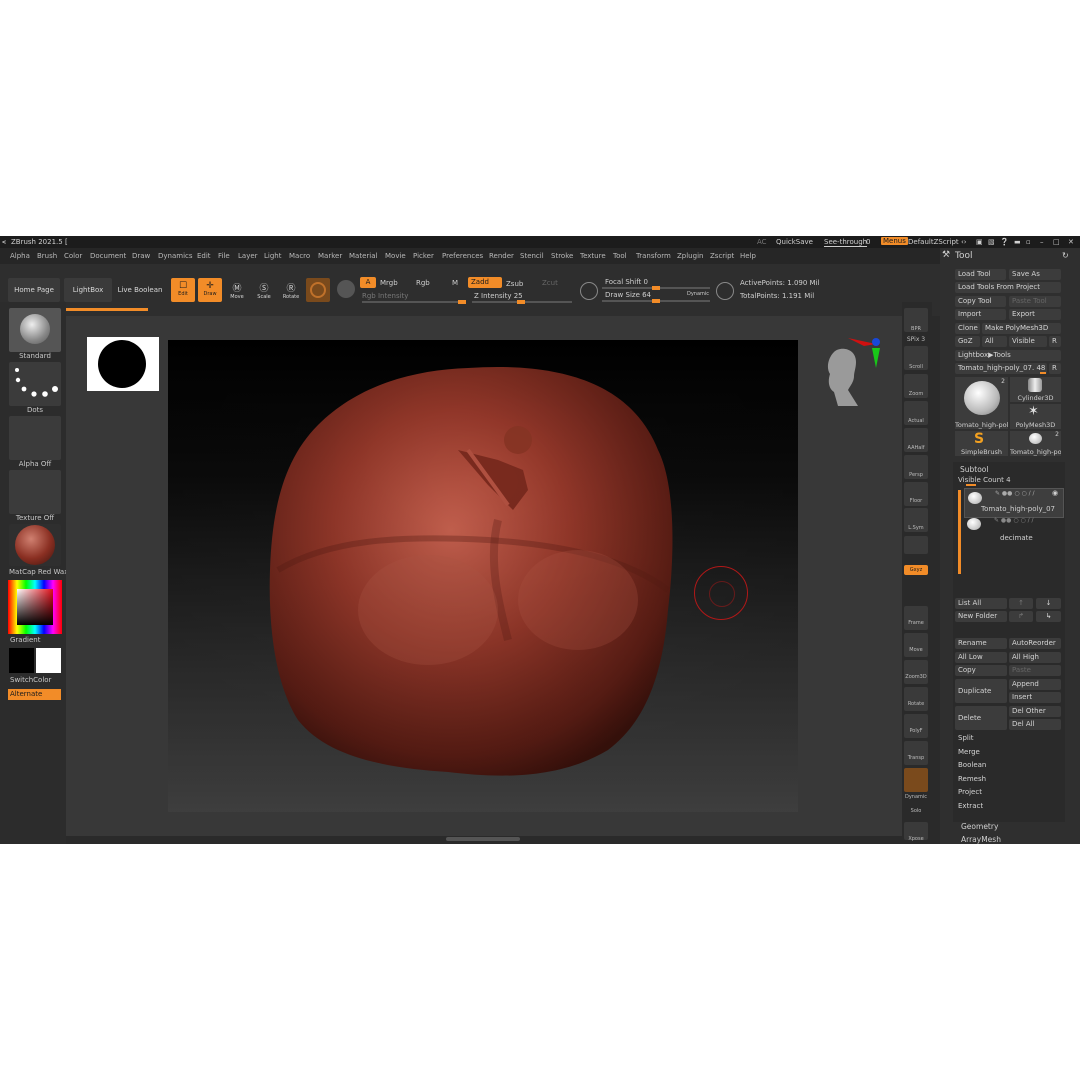  I want to click on rgb-button: Rgb, so click(423, 283).